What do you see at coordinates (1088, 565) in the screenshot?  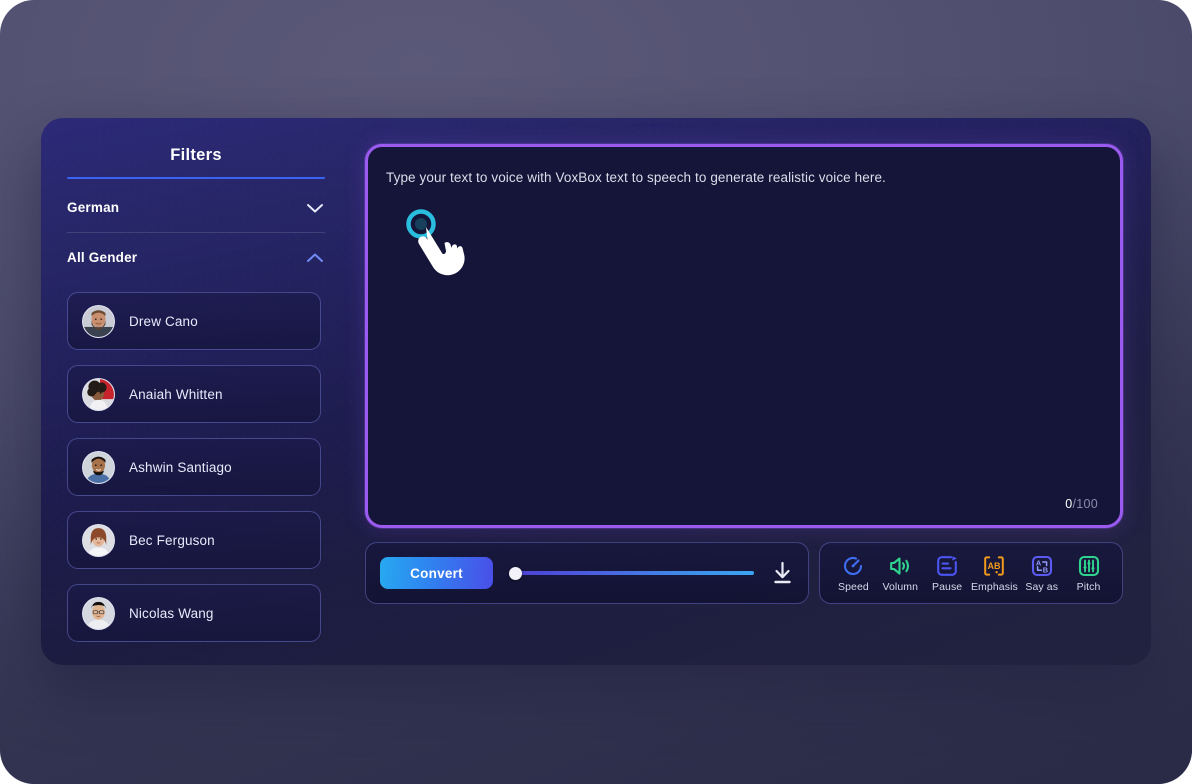 I see `pitch-sliders-icon` at bounding box center [1088, 565].